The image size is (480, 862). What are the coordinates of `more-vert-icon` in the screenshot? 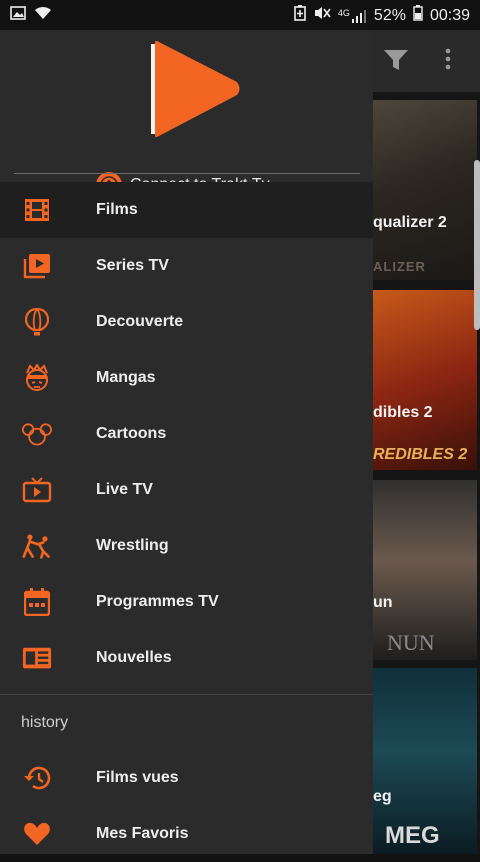 It's located at (448, 61).